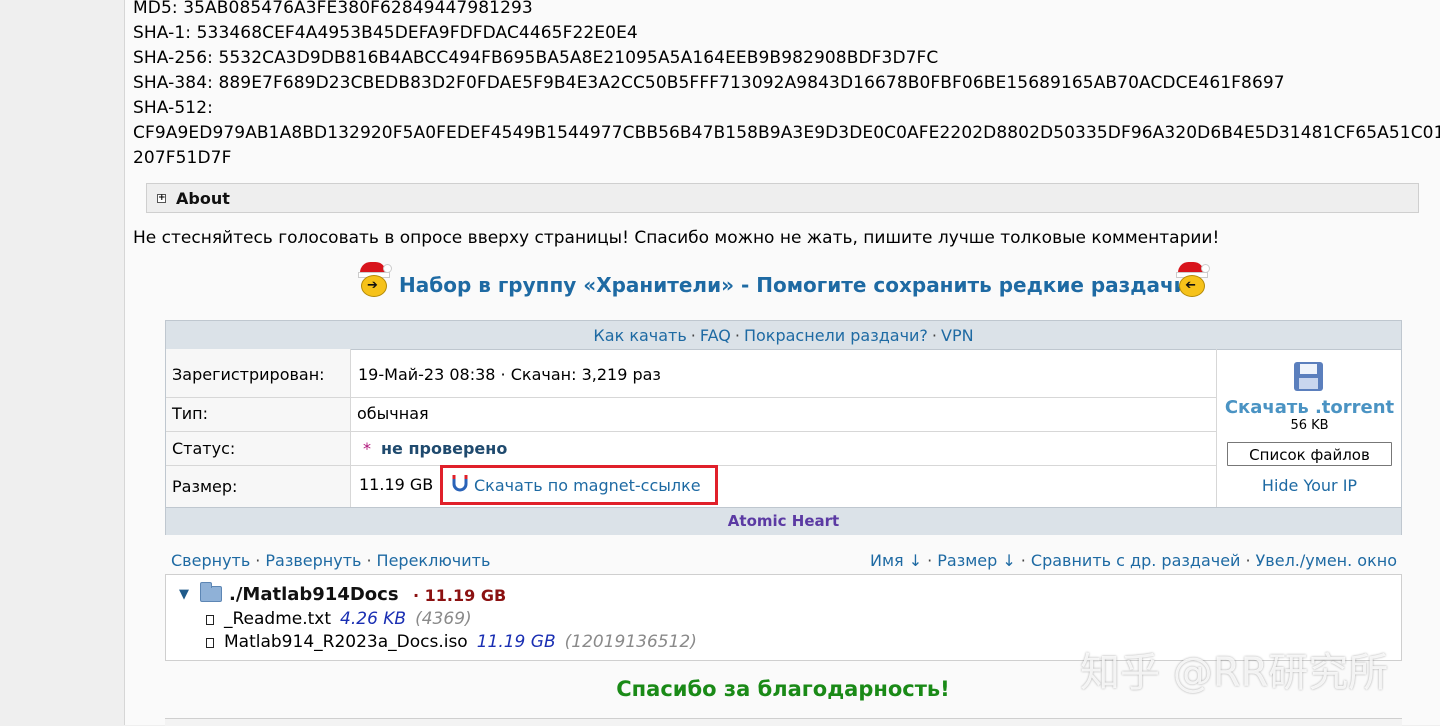 Image resolution: width=1440 pixels, height=726 pixels. What do you see at coordinates (258, 448) in the screenshot?
I see `row-label-cell: Статус:` at bounding box center [258, 448].